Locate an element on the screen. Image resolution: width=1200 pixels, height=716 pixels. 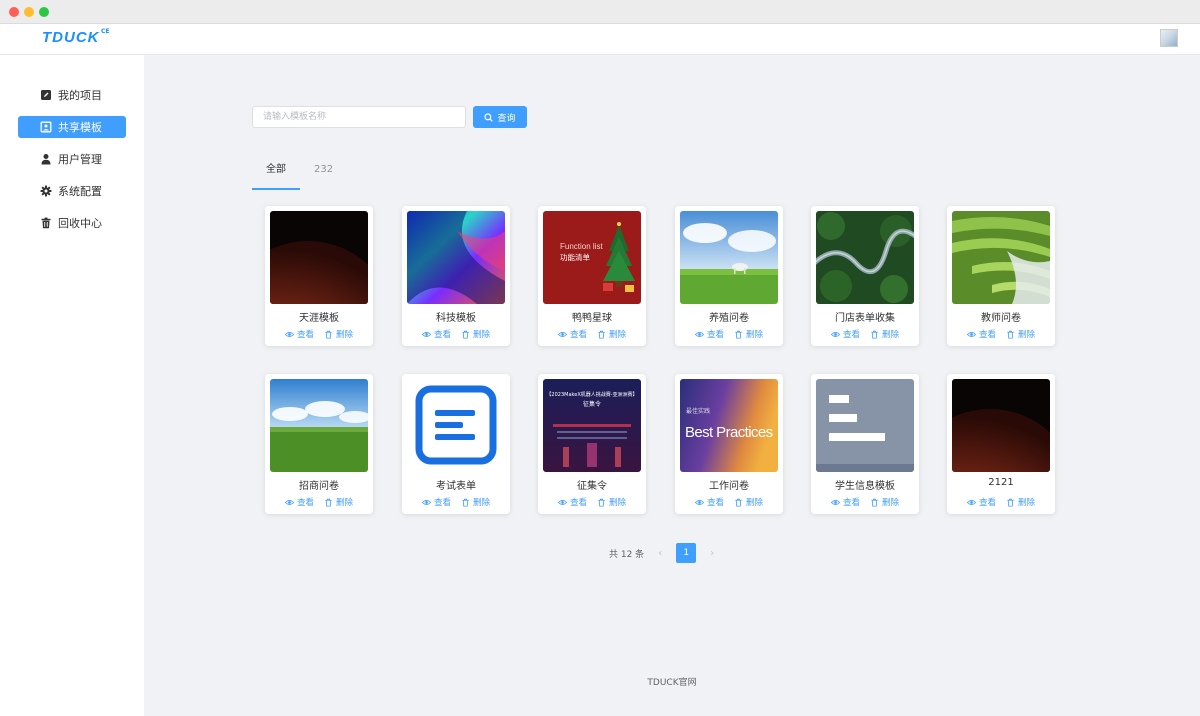
search-icon is located at coordinates (489, 117).